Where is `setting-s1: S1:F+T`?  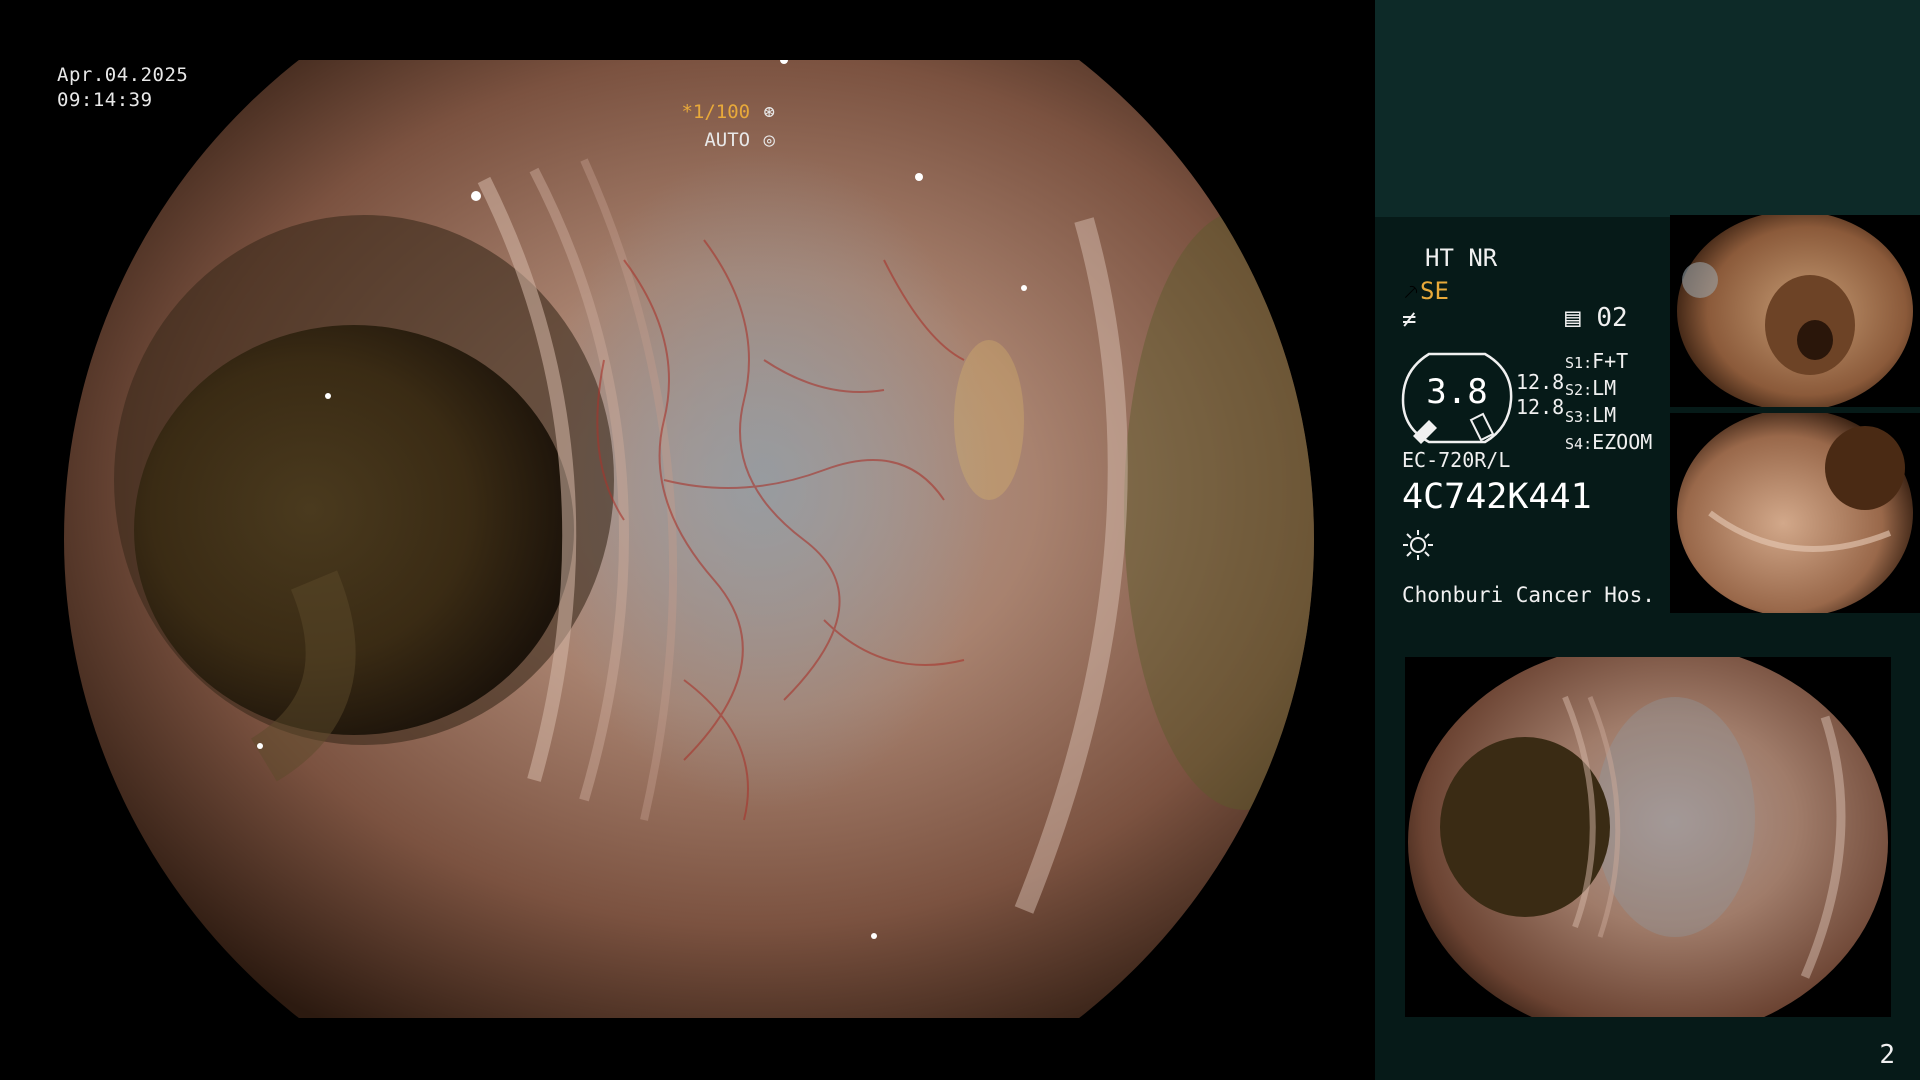 setting-s1: S1:F+T is located at coordinates (1597, 361).